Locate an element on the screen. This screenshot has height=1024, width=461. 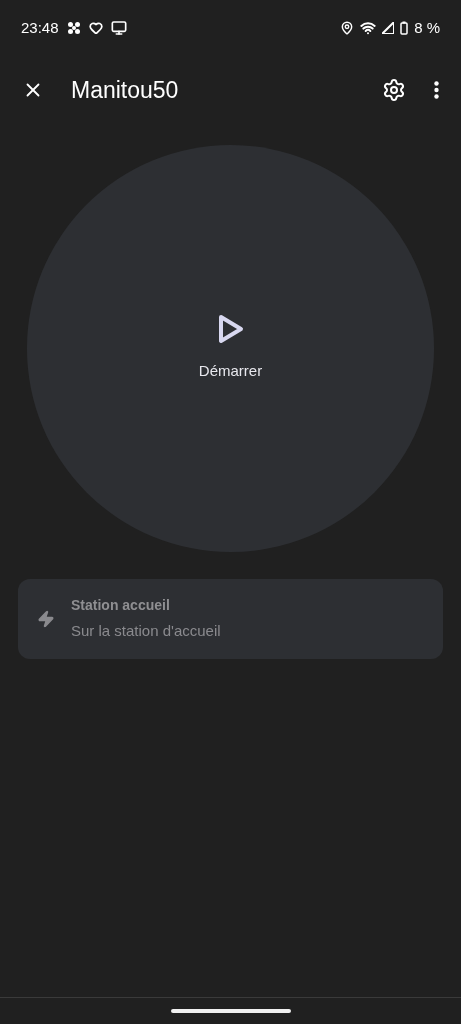
settings-button is located at coordinates (394, 90).